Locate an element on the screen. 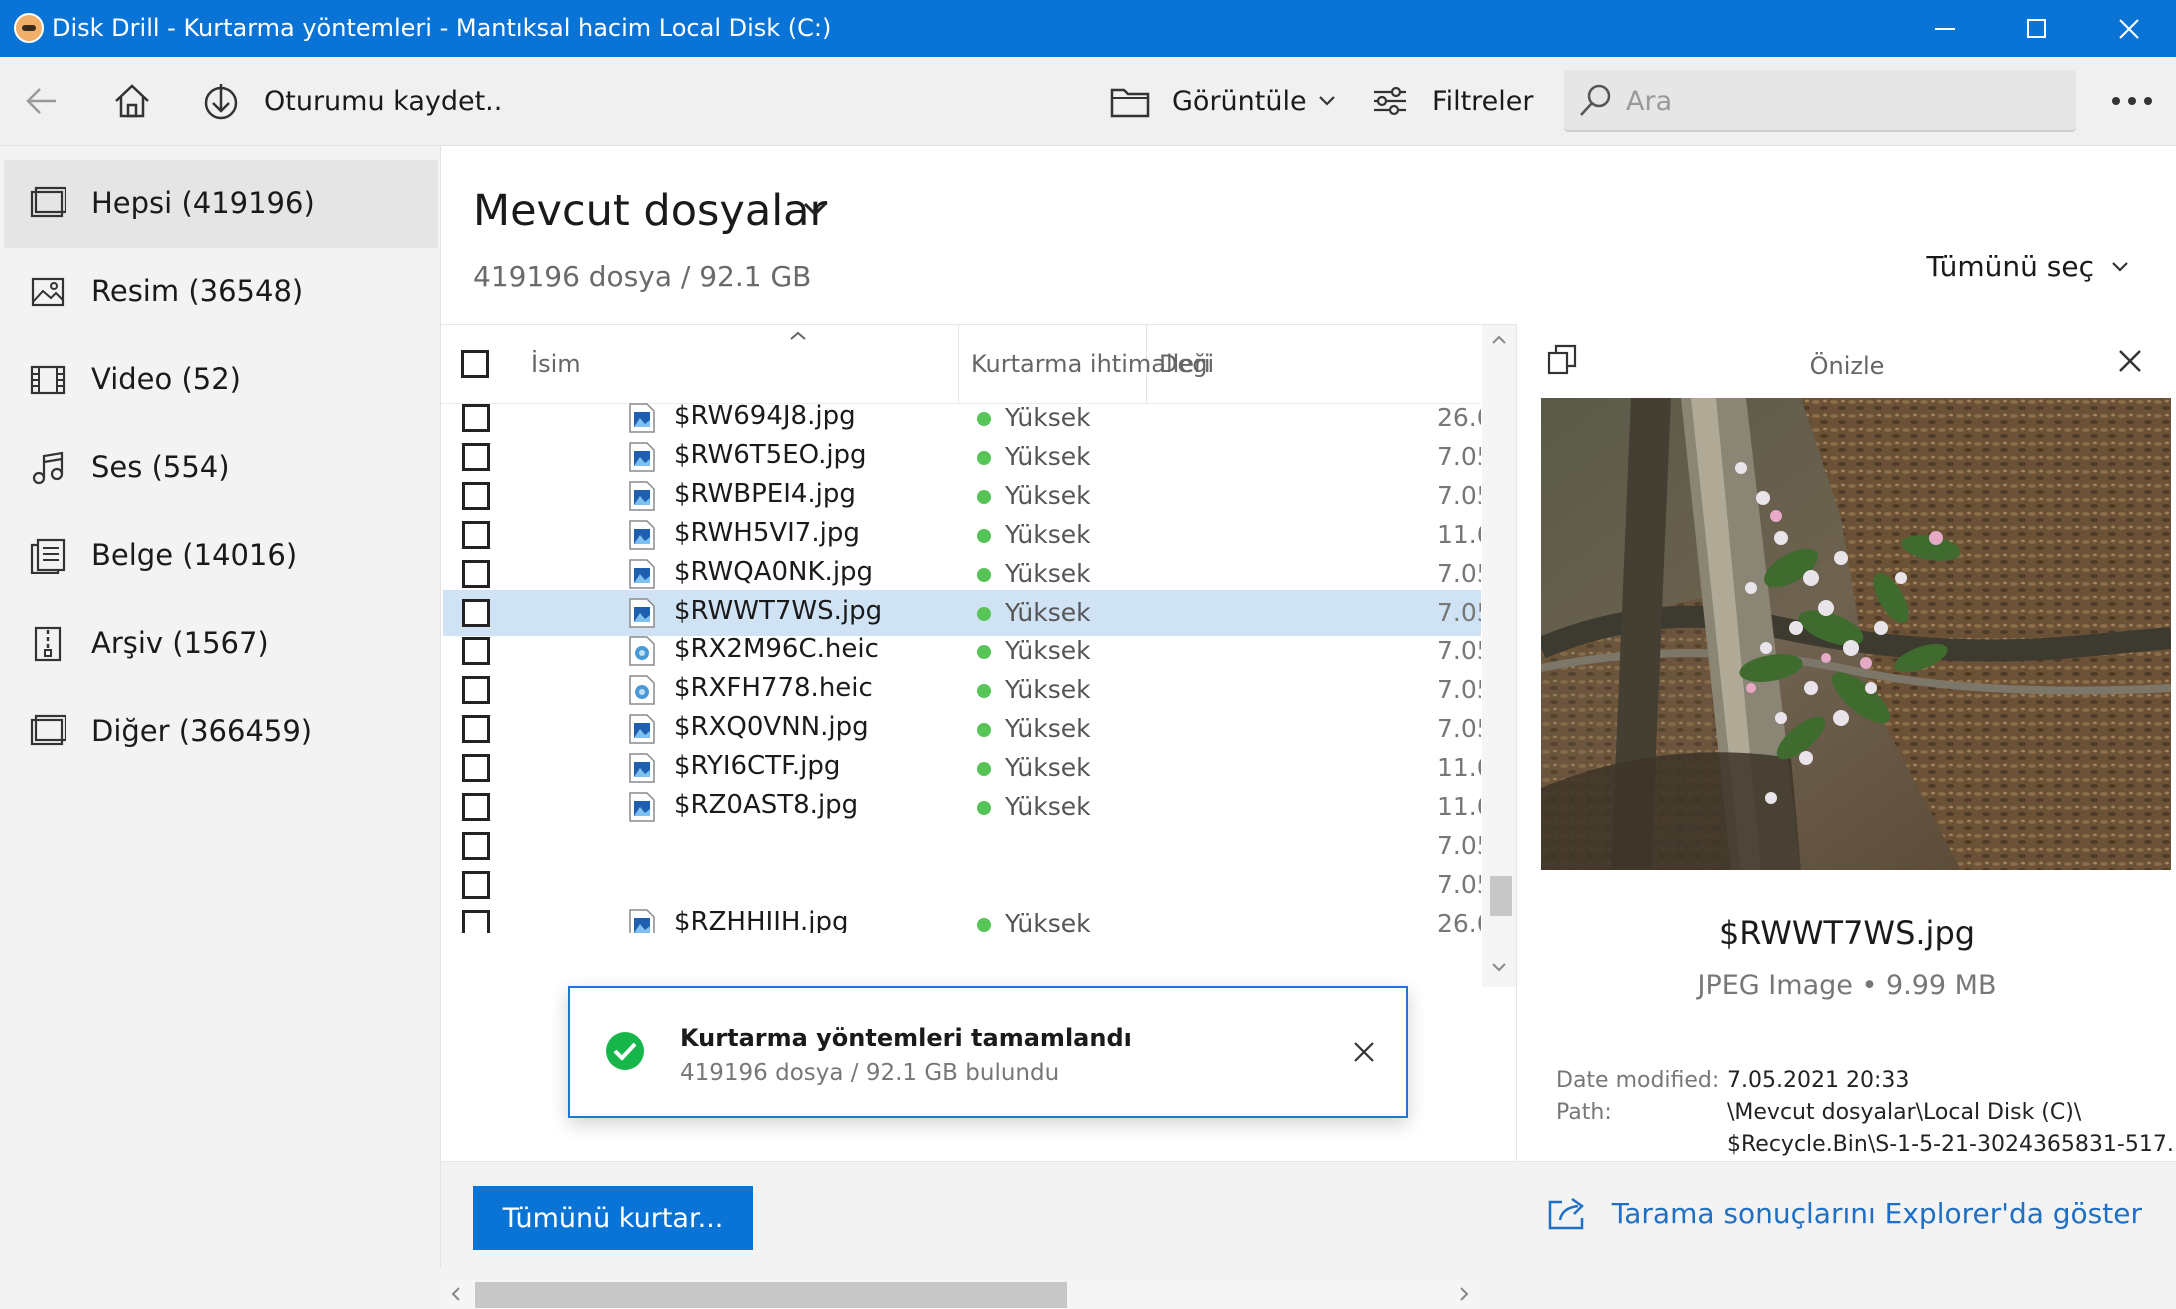  more-dots-icon is located at coordinates (2132, 101).